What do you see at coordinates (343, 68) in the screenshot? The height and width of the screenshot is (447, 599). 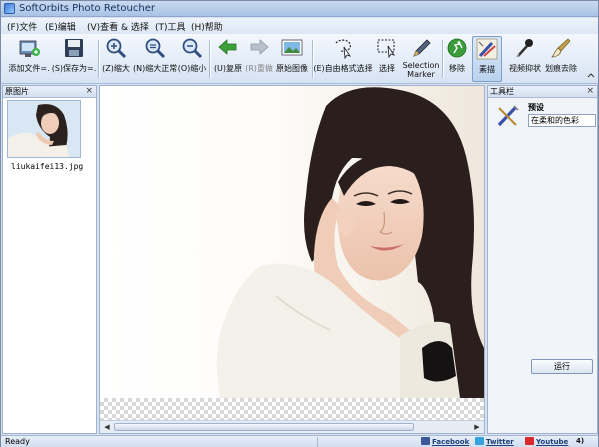 I see `free-select-label: (E)自由格式选择` at bounding box center [343, 68].